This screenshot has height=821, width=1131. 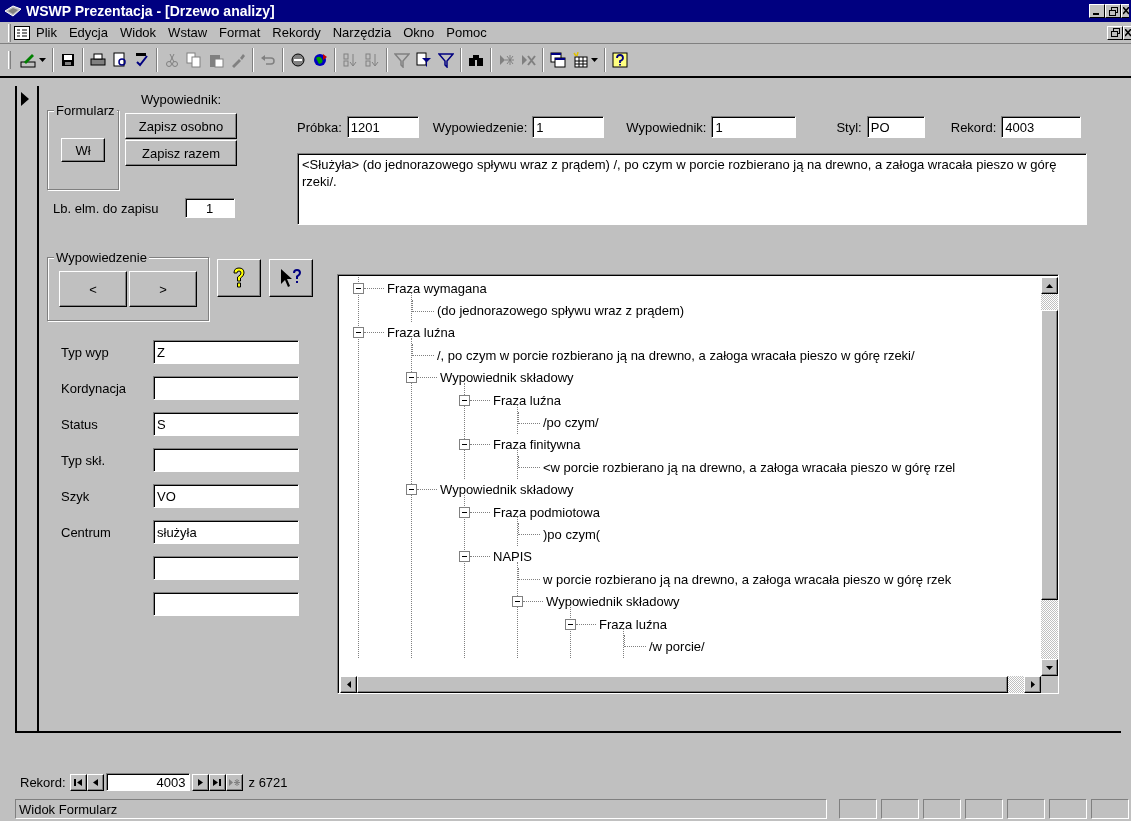 I want to click on filter-icon, so click(x=446, y=60).